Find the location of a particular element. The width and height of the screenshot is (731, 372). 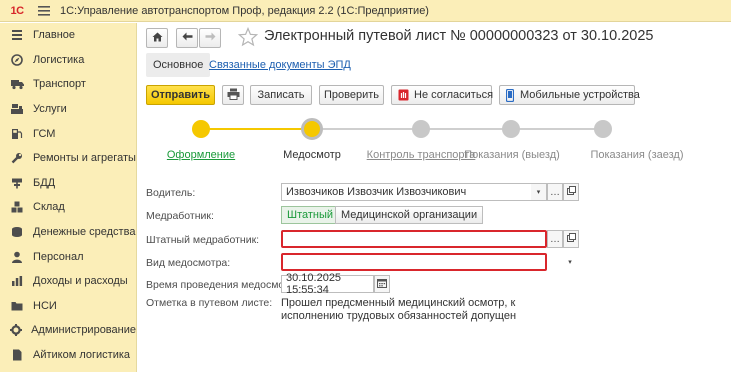

step-label-readings-in: Показания (заезд) is located at coordinates (637, 155).